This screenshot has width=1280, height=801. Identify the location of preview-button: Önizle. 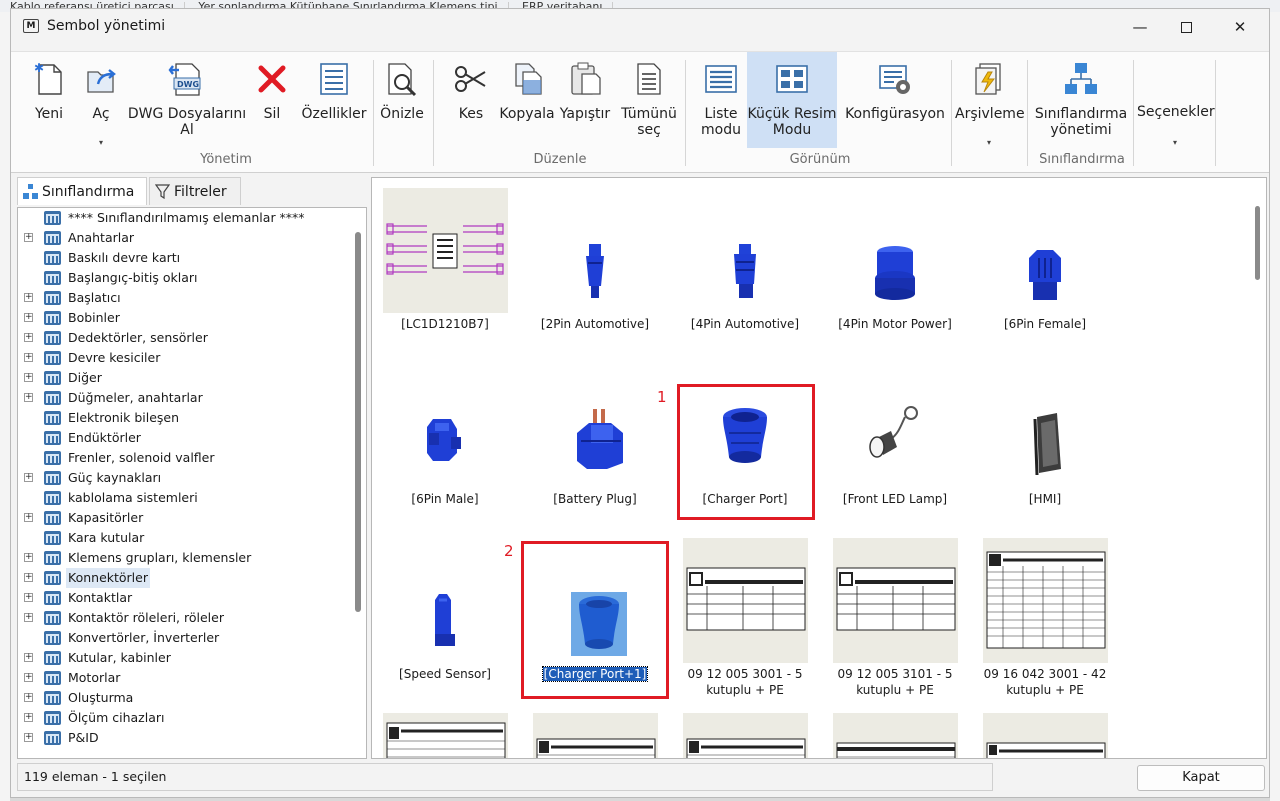
(402, 100).